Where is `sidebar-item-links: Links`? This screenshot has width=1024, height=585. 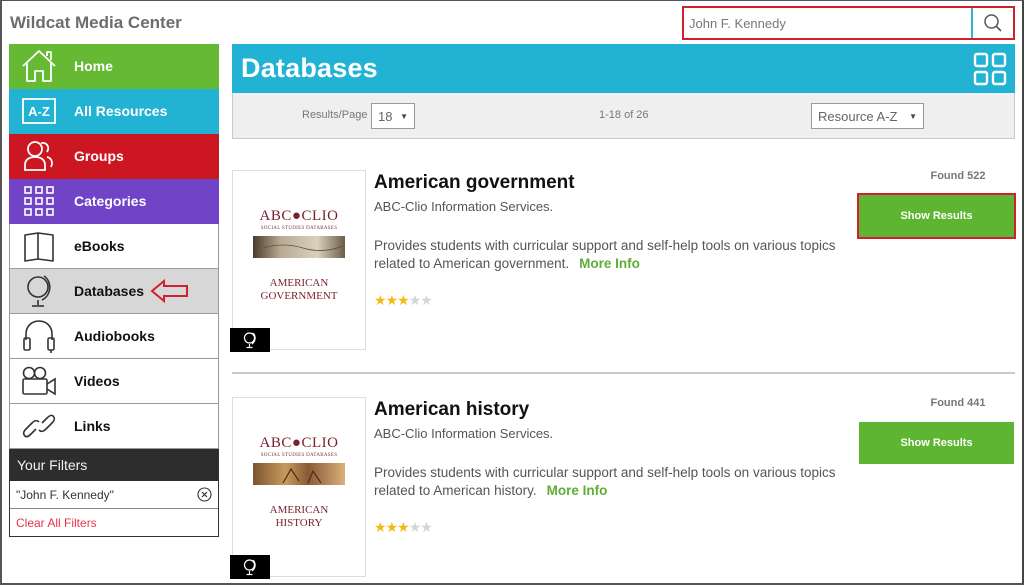 sidebar-item-links: Links is located at coordinates (114, 426).